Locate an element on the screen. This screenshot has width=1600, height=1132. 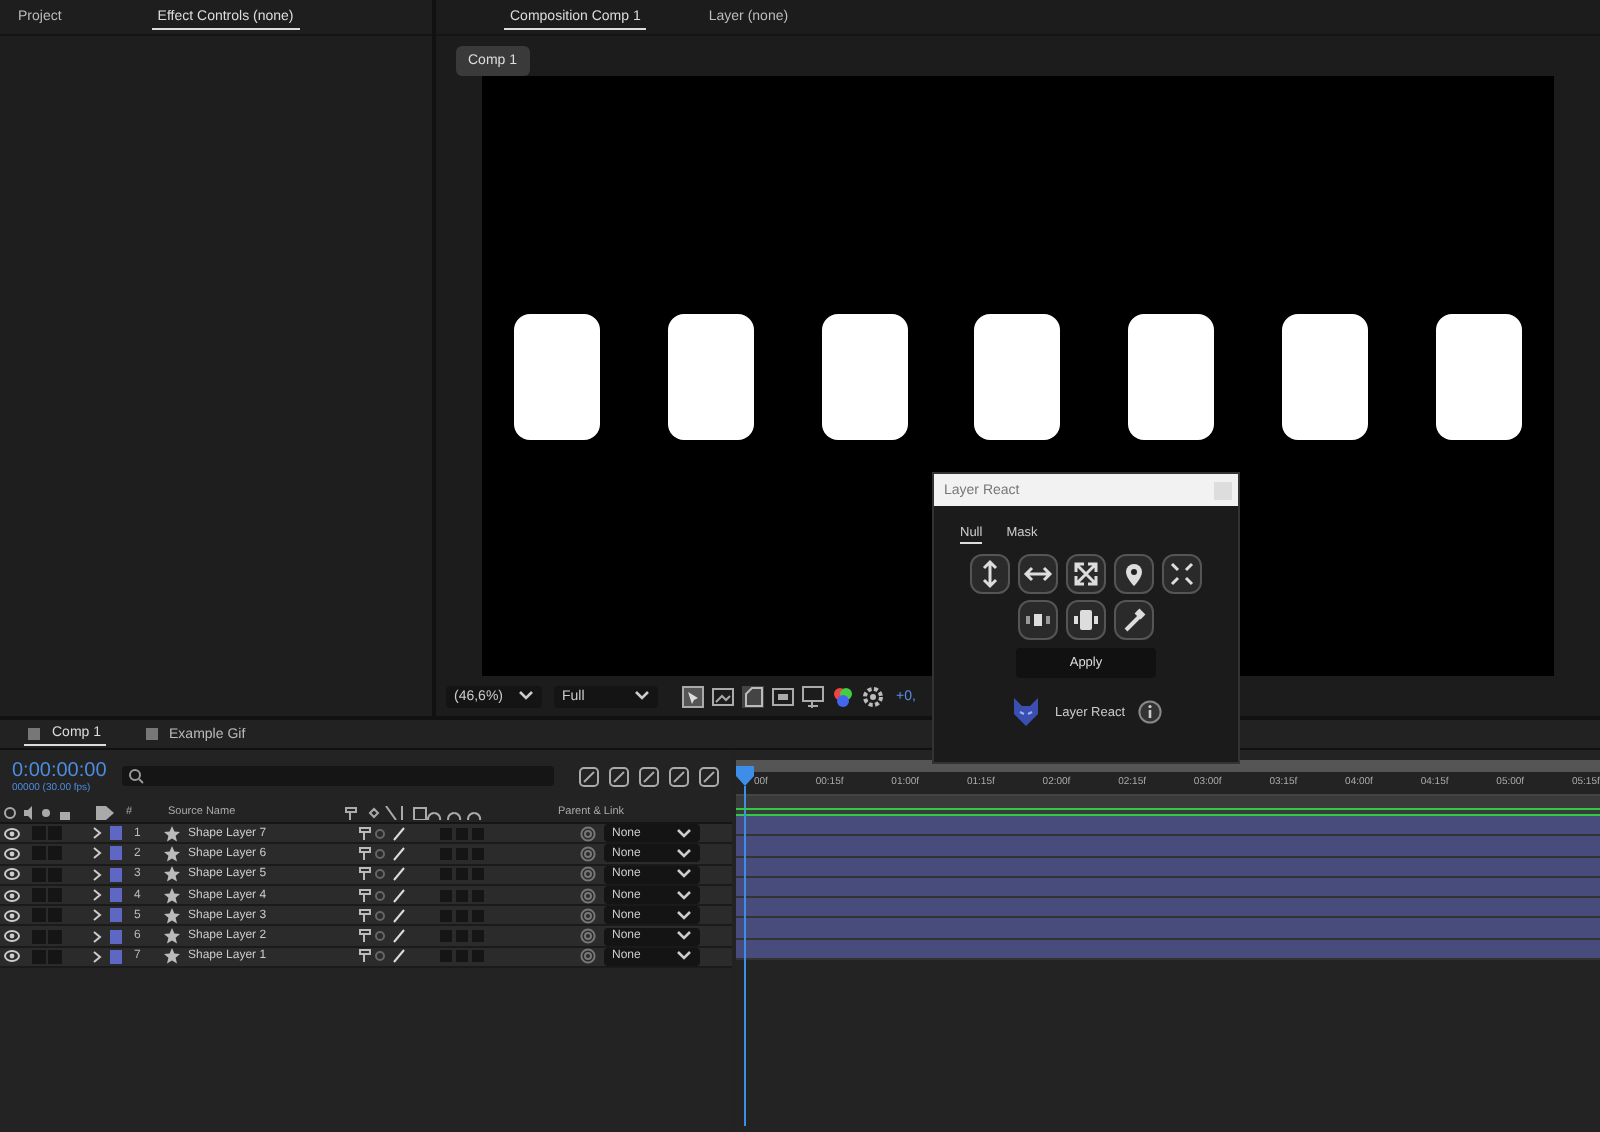
region-icon is located at coordinates (693, 696).